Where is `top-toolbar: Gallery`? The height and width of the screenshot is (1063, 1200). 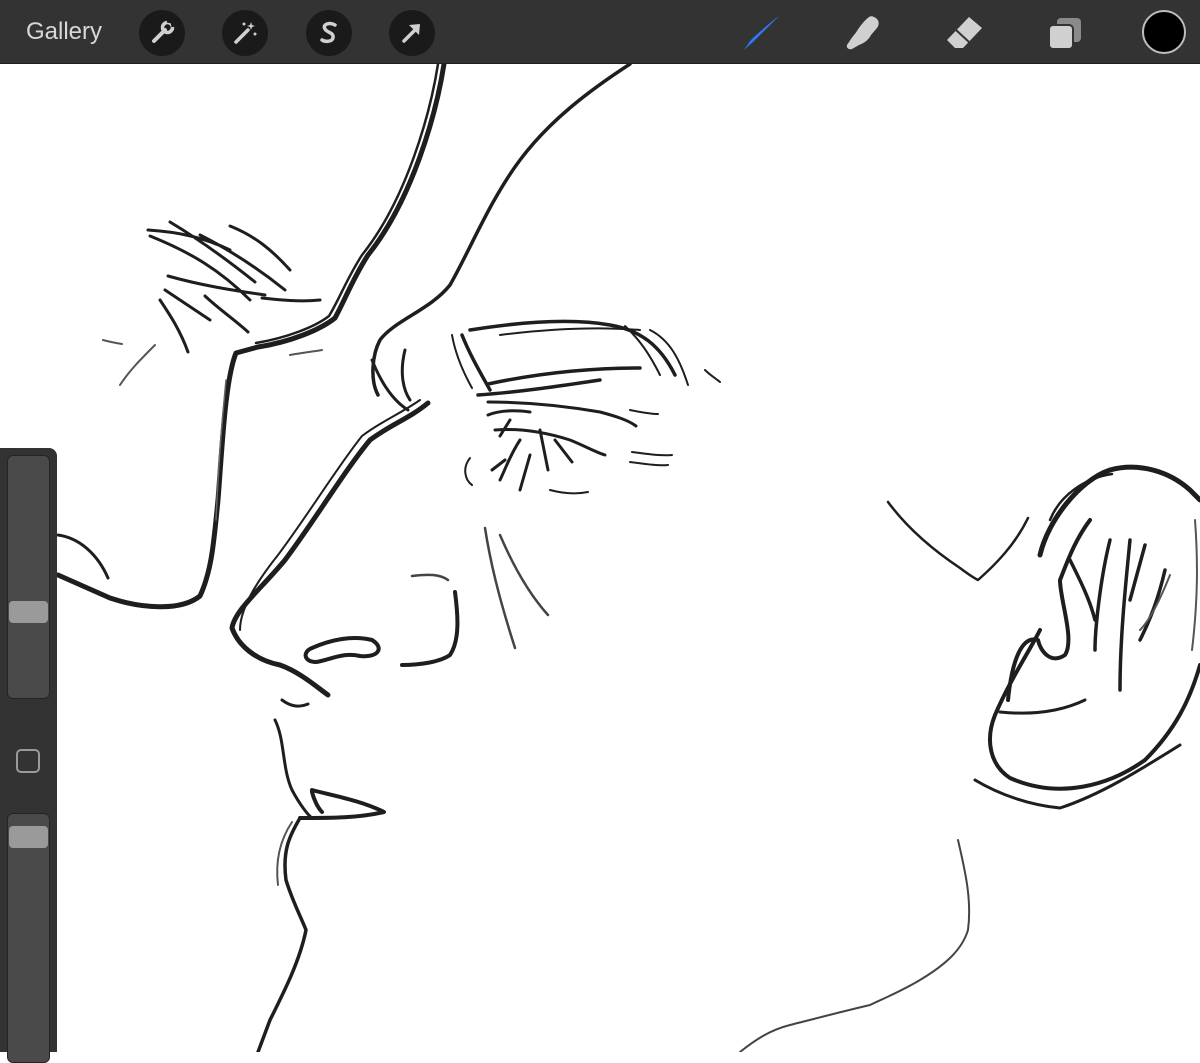
top-toolbar: Gallery is located at coordinates (600, 32).